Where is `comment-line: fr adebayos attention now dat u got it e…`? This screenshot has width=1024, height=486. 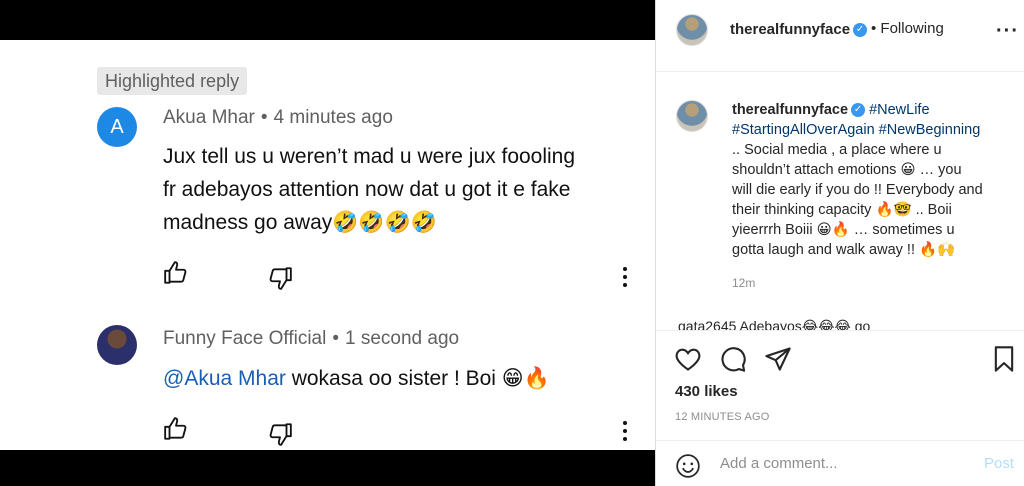
comment-line: fr adebayos attention now dat u got it e… is located at coordinates (367, 189).